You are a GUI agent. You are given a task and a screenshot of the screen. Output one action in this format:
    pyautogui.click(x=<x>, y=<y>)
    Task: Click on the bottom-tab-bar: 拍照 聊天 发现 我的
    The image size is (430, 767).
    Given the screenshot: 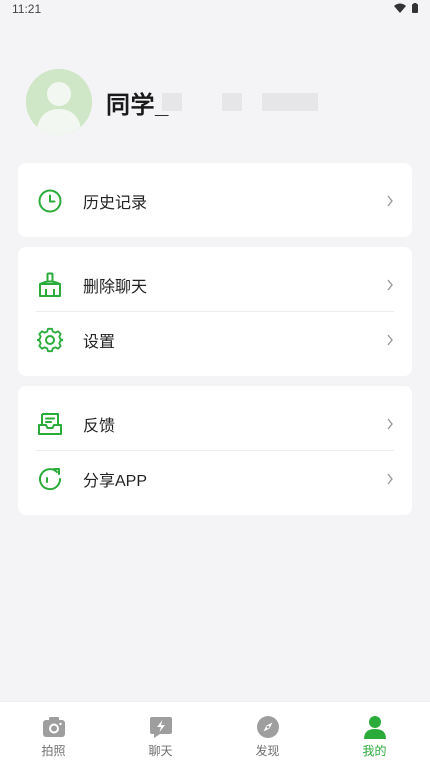 What is the action you would take?
    pyautogui.click(x=215, y=734)
    